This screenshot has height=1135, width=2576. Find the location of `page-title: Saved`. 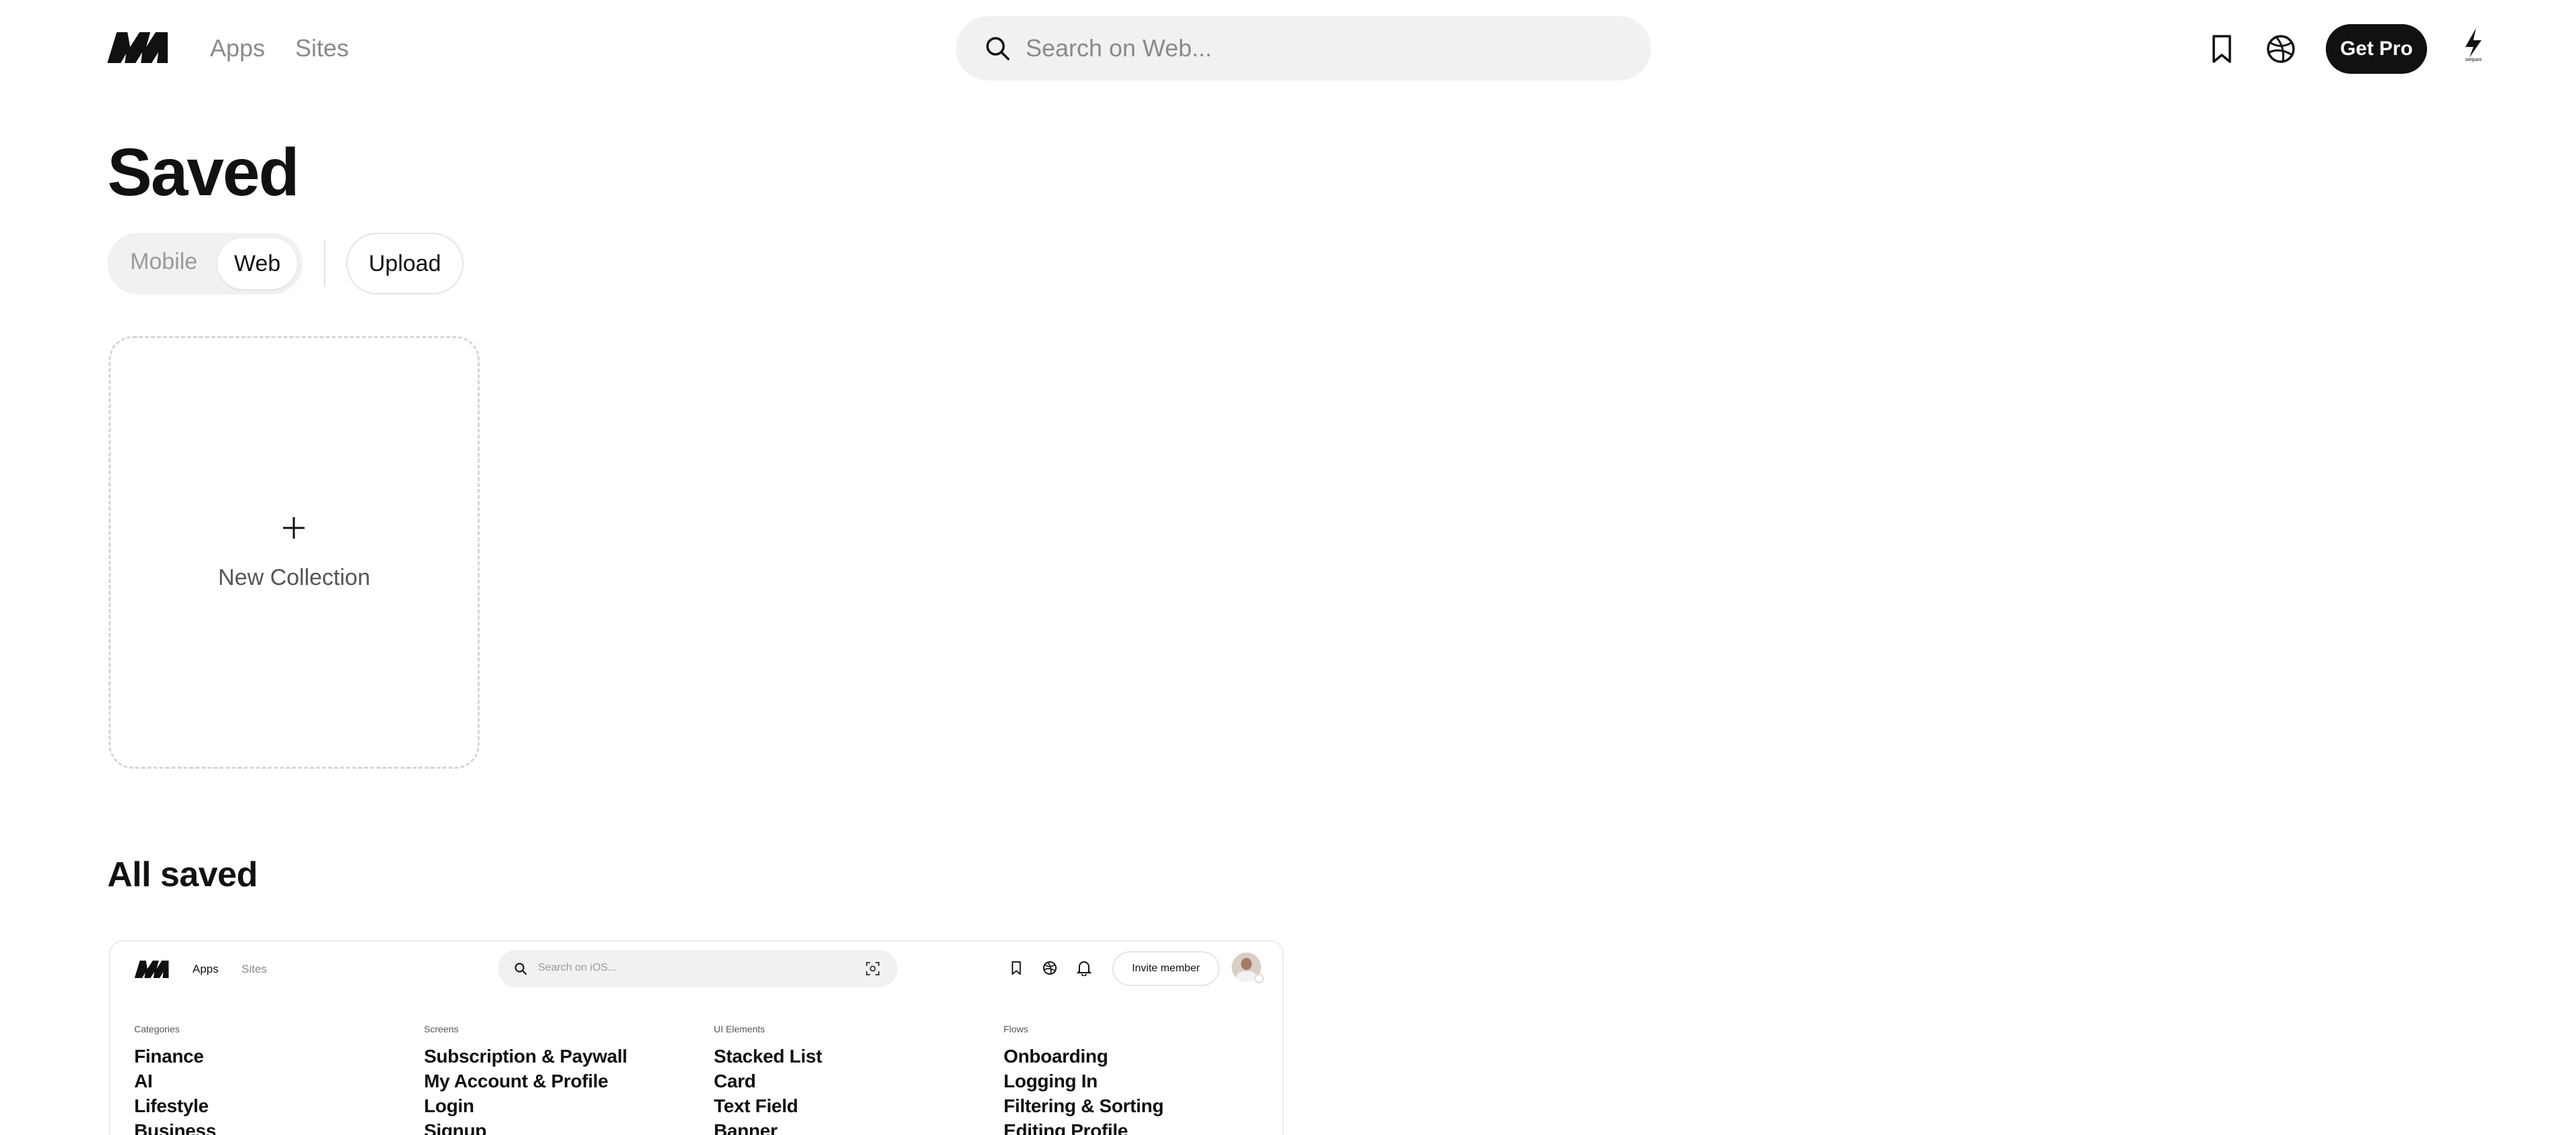

page-title: Saved is located at coordinates (203, 172).